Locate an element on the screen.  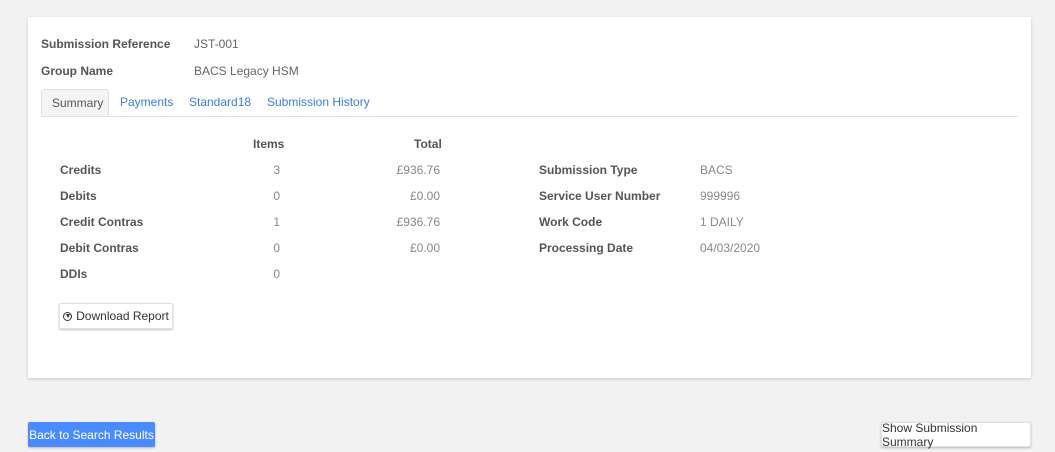
show-submission-summary-button: Show Submission Summary is located at coordinates (956, 435).